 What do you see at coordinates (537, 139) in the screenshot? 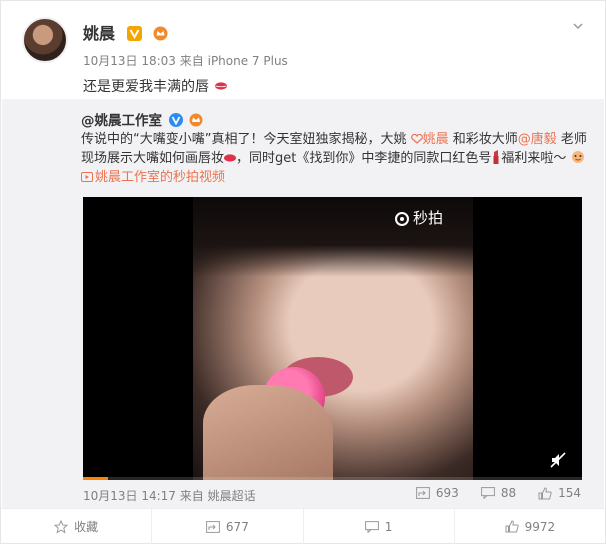
I see `mention-tangyi: @唐毅` at bounding box center [537, 139].